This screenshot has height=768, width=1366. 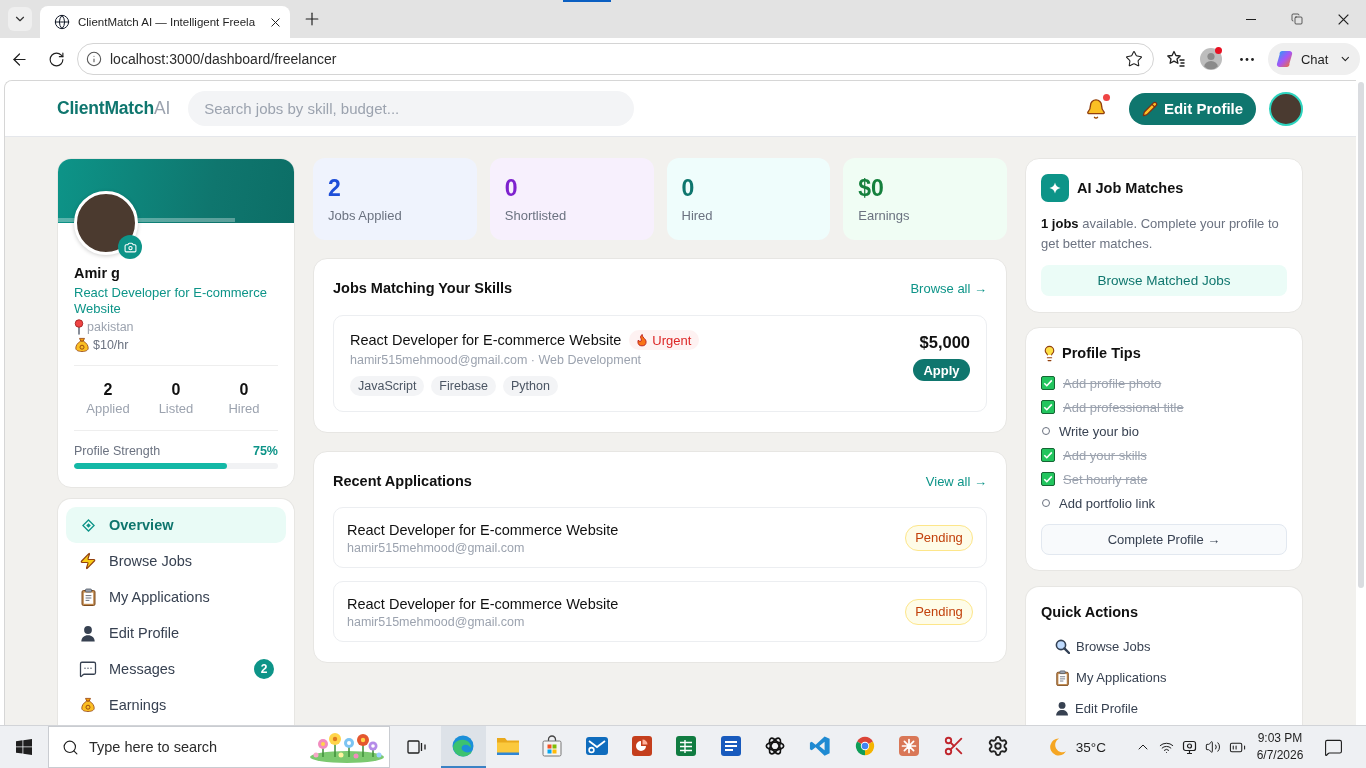 What do you see at coordinates (365, 216) in the screenshot?
I see `stat-label: Jobs Applied` at bounding box center [365, 216].